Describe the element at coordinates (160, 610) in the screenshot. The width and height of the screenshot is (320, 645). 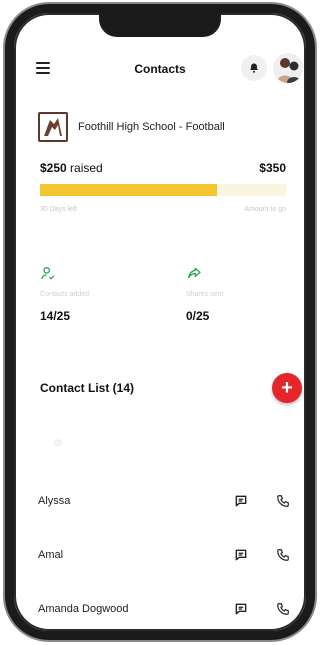
I see `contact-row: Amanda Dogwood` at that location.